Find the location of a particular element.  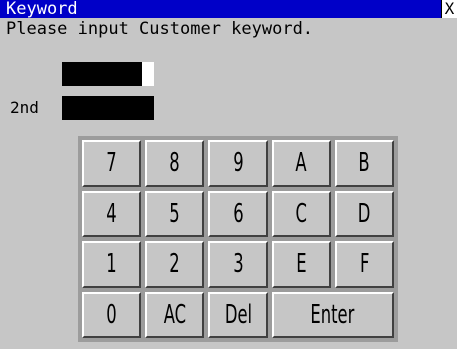

key-e: E is located at coordinates (301, 264).